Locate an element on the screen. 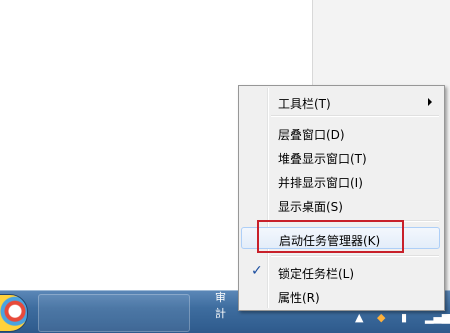 This screenshot has height=333, width=450. menu-item-toolbars: 工具栏(T) is located at coordinates (340, 102).